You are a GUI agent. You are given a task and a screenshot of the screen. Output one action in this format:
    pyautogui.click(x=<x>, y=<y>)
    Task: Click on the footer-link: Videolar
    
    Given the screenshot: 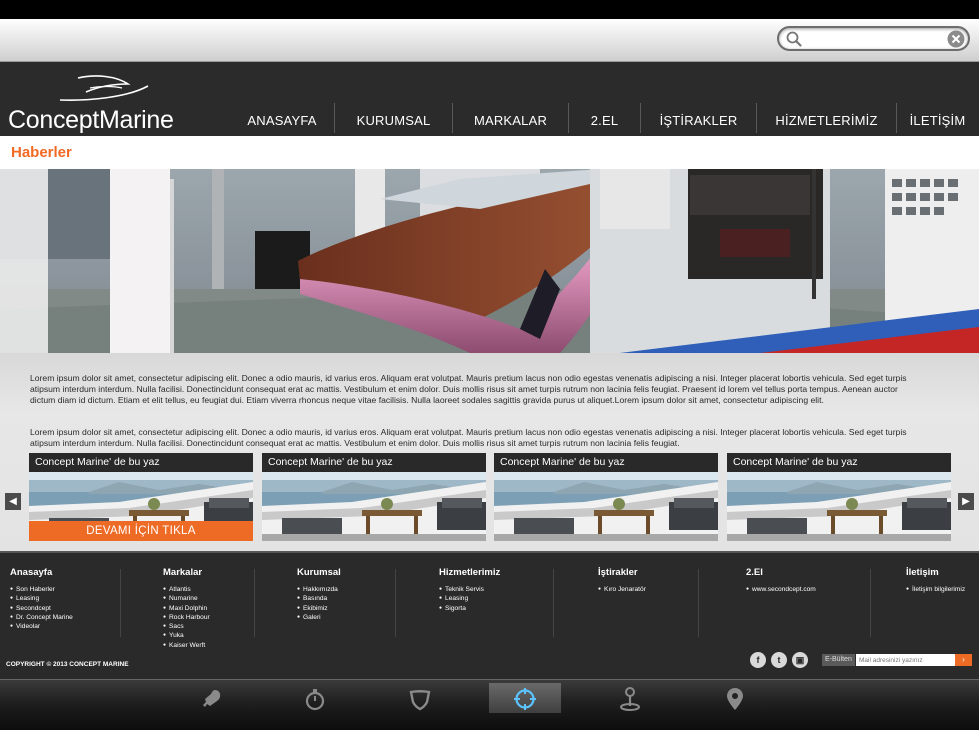 What is the action you would take?
    pyautogui.click(x=41, y=626)
    